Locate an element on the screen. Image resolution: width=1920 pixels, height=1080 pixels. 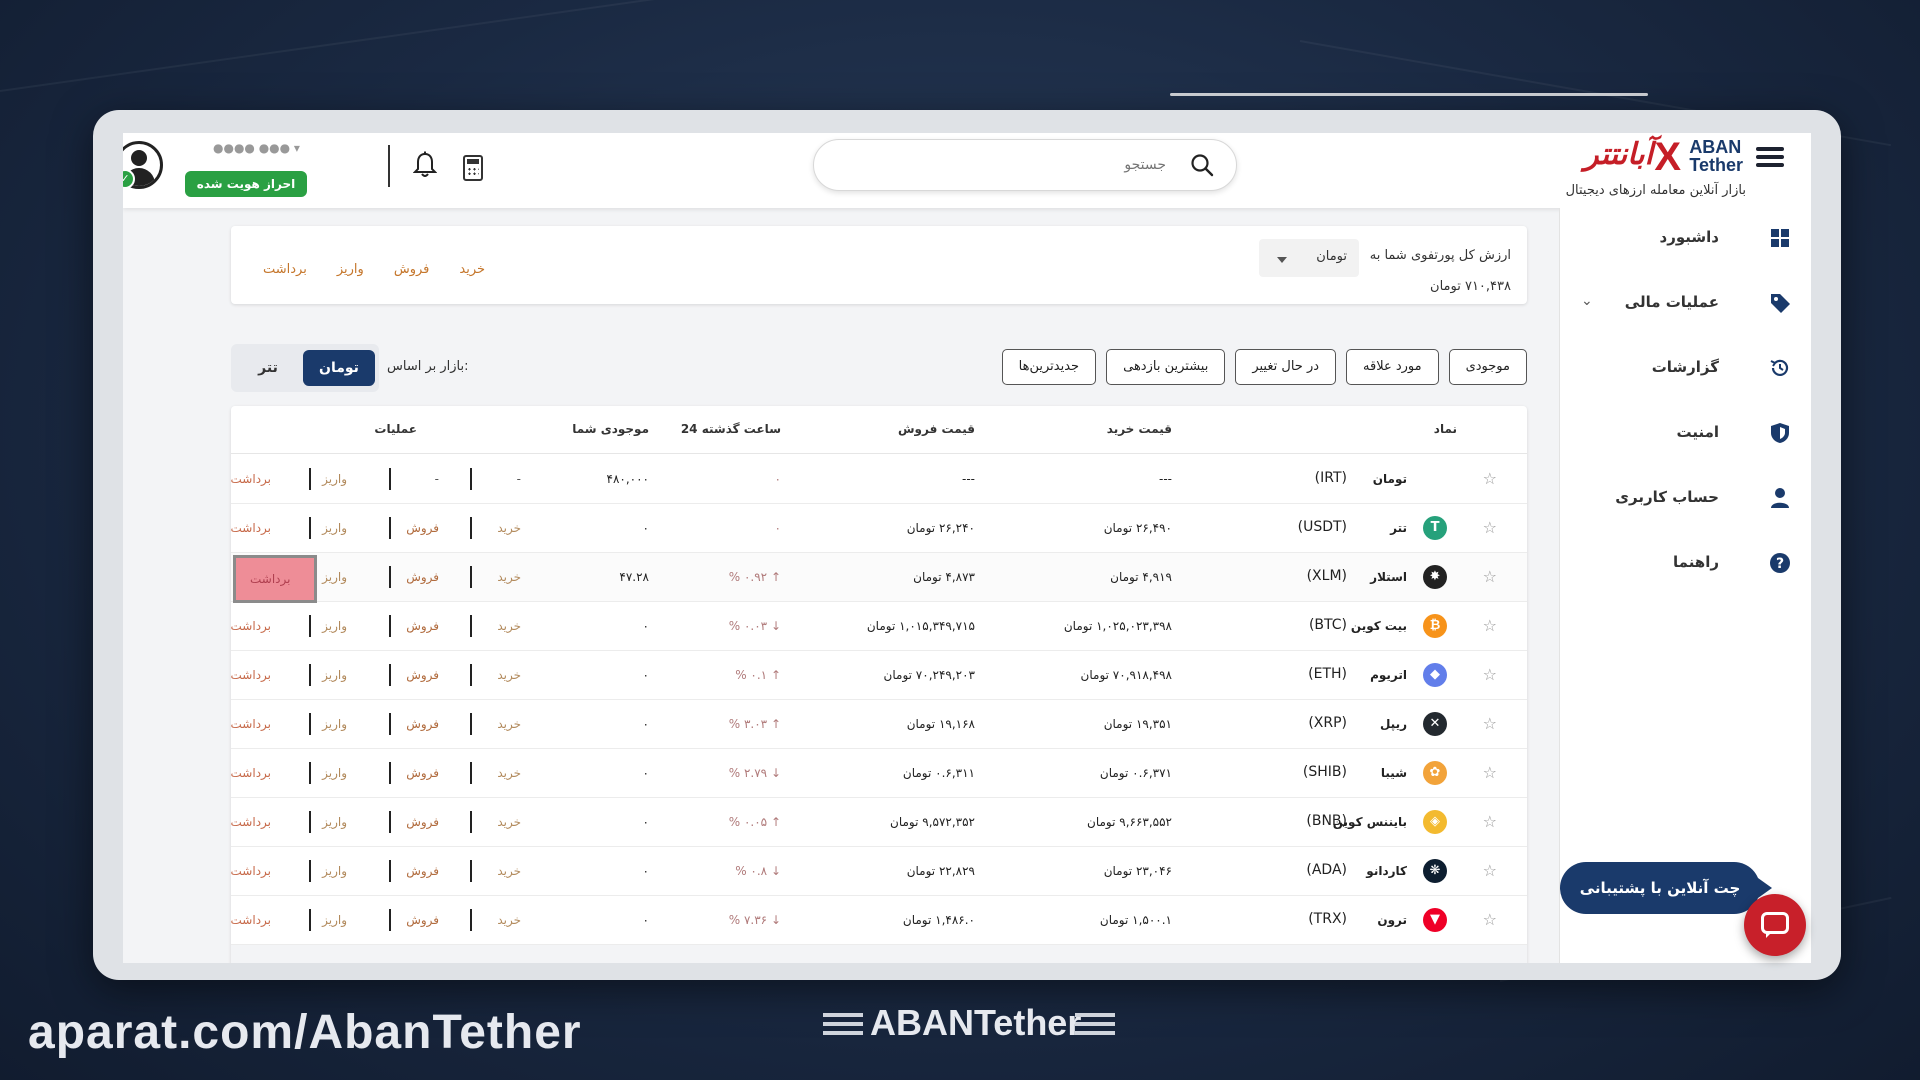
chevron-down-icon: ⌄ is located at coordinates (1587, 301).